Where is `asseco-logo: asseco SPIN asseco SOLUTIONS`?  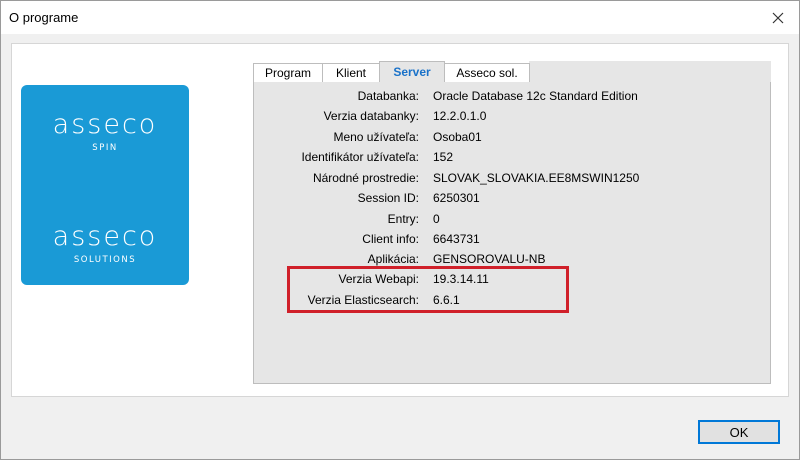 asseco-logo: asseco SPIN asseco SOLUTIONS is located at coordinates (105, 185).